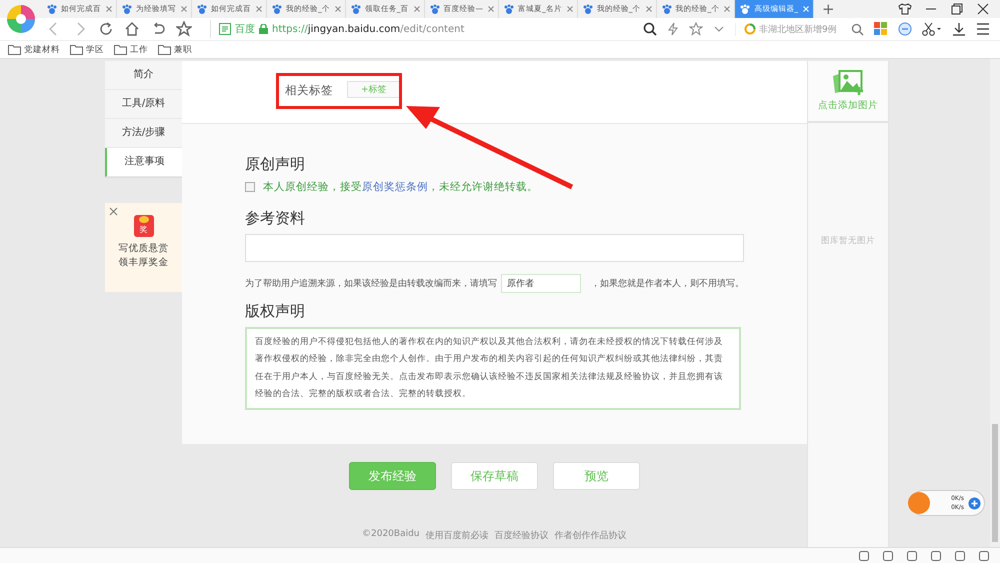 This screenshot has width=1000, height=563. What do you see at coordinates (175, 50) in the screenshot?
I see `bookmark: 兼职` at bounding box center [175, 50].